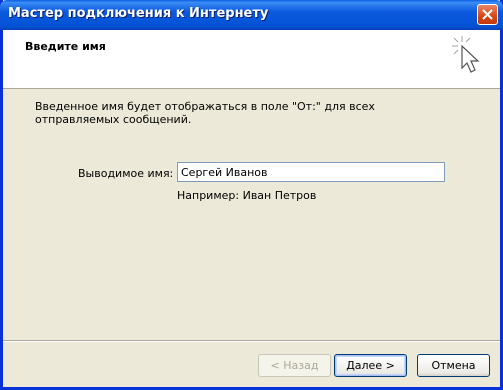  What do you see at coordinates (65, 46) in the screenshot?
I see `page-title: Введите имя` at bounding box center [65, 46].